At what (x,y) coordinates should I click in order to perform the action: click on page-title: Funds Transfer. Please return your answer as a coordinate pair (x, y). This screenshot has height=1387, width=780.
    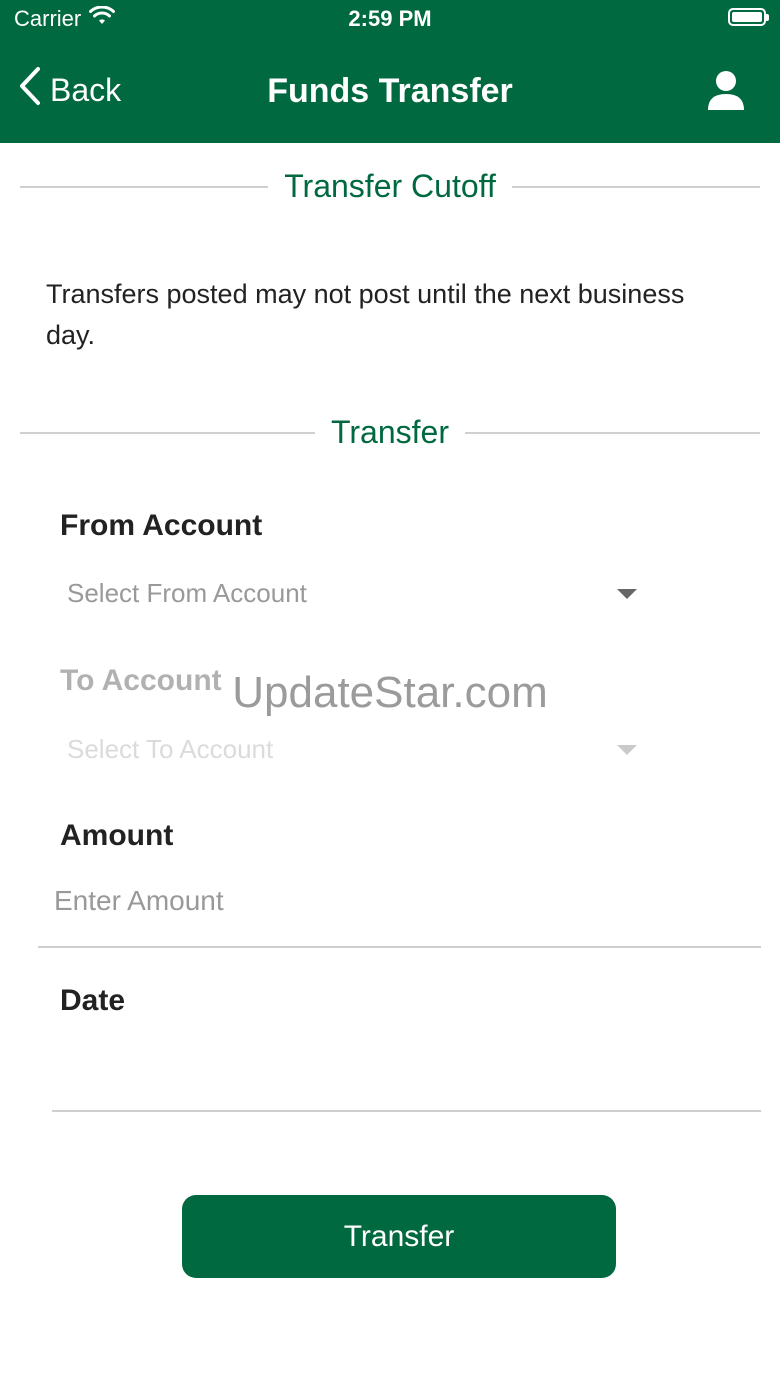
    Looking at the image, I should click on (390, 91).